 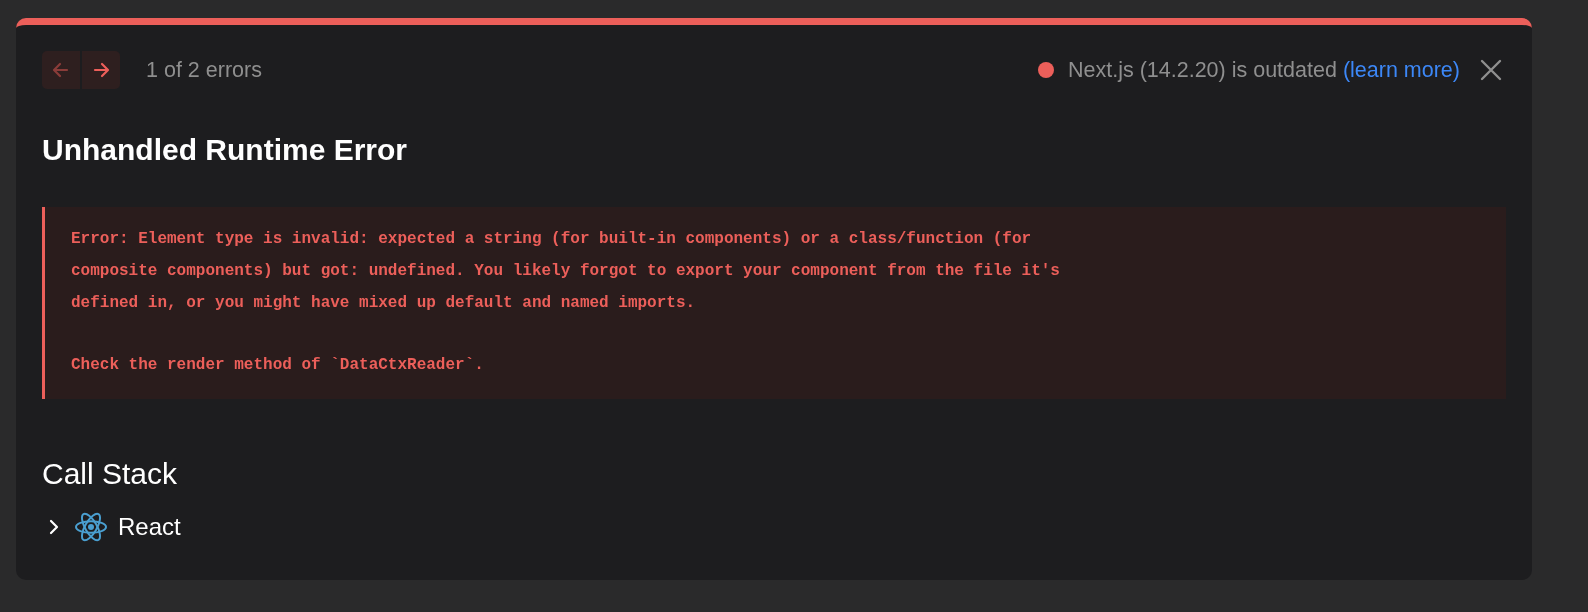 I want to click on right-arrow-icon, so click(x=101, y=70).